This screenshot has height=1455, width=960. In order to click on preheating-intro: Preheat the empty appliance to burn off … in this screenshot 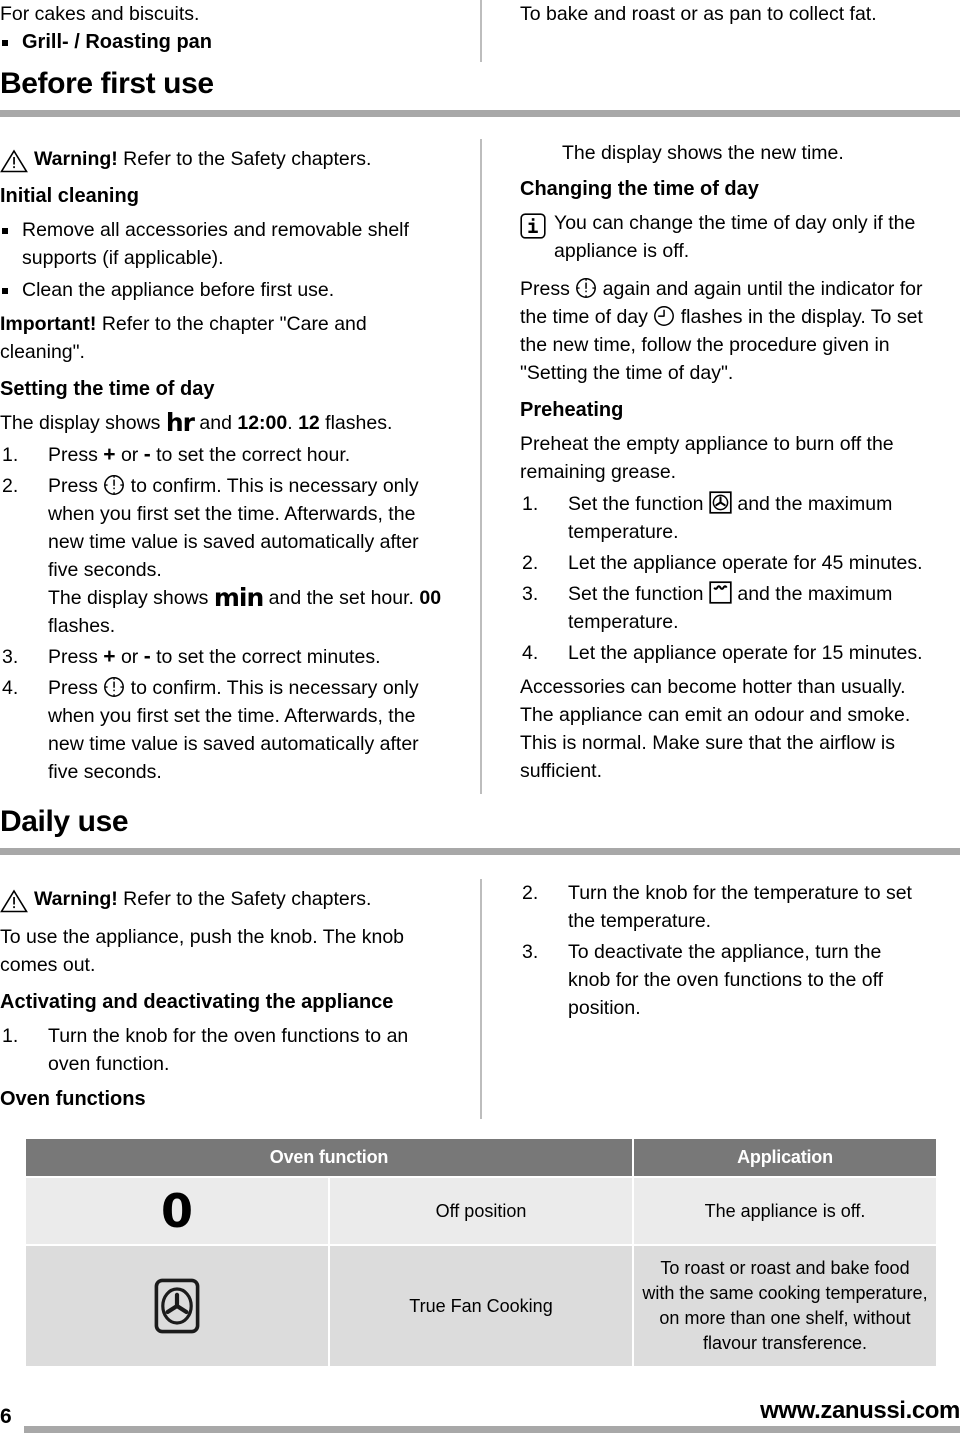, I will do `click(707, 458)`.